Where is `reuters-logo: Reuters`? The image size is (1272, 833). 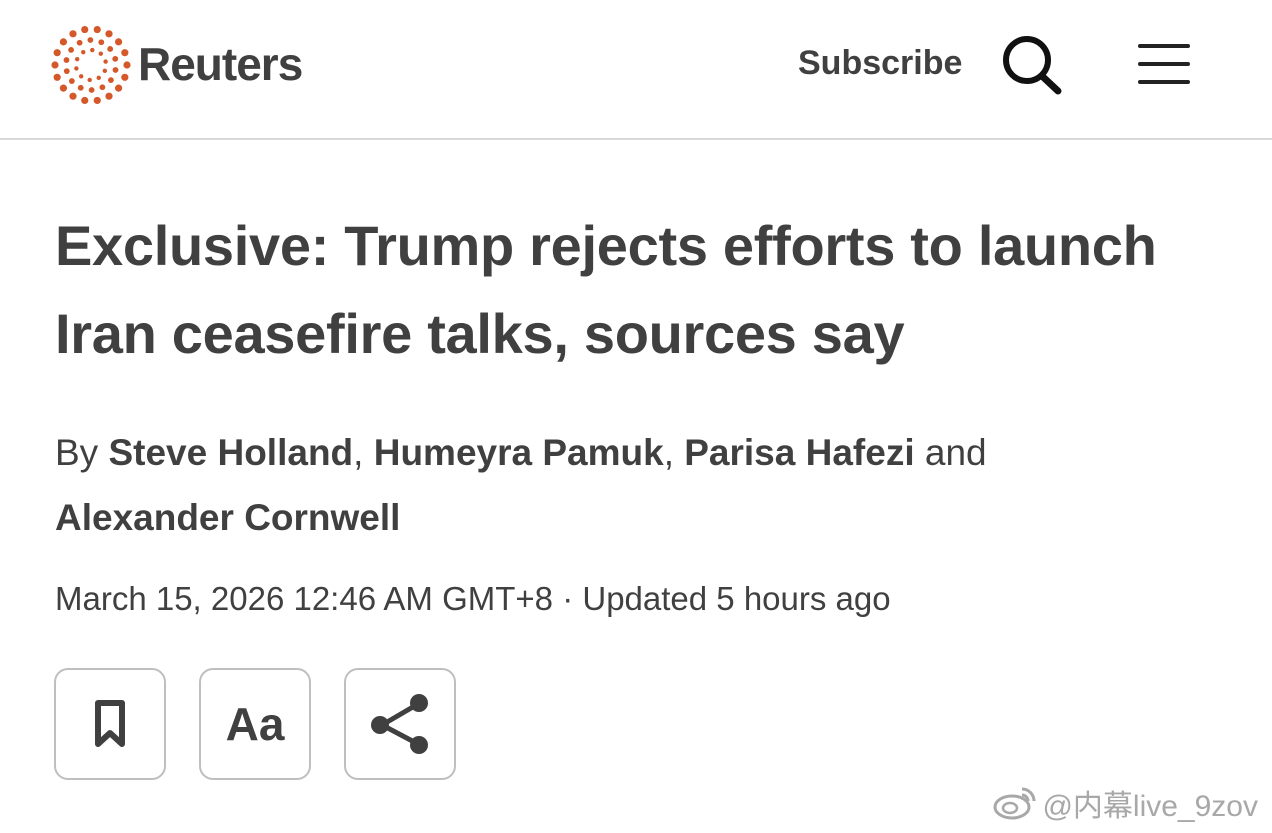
reuters-logo: Reuters is located at coordinates (176, 65).